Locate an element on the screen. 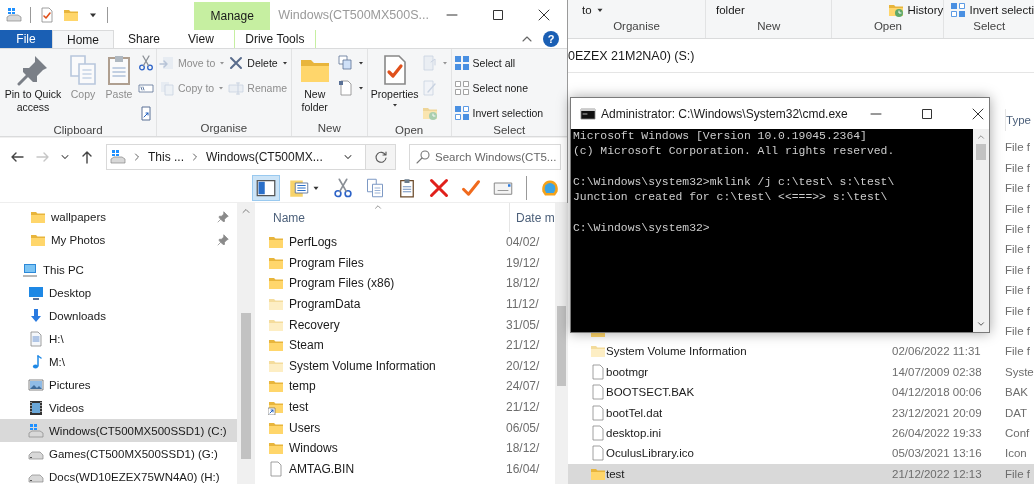  ribbon-button: Properties is located at coordinates (394, 88).